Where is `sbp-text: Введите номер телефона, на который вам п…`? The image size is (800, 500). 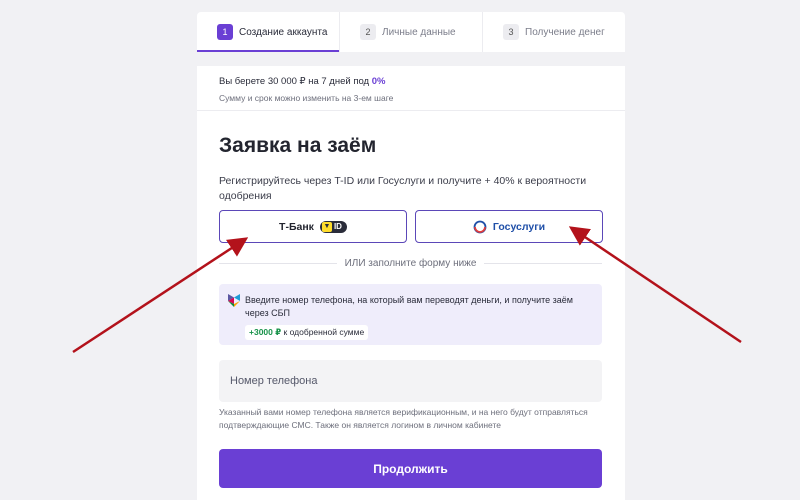 sbp-text: Введите номер телефона, на который вам п… is located at coordinates (409, 306).